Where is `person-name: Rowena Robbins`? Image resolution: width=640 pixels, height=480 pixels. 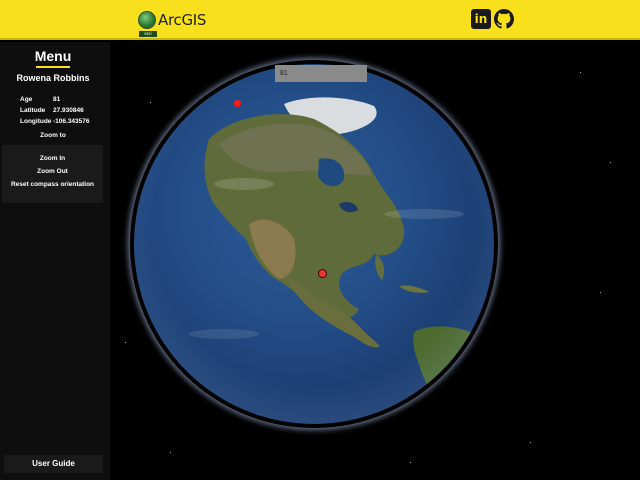
person-name: Rowena Robbins is located at coordinates (53, 78).